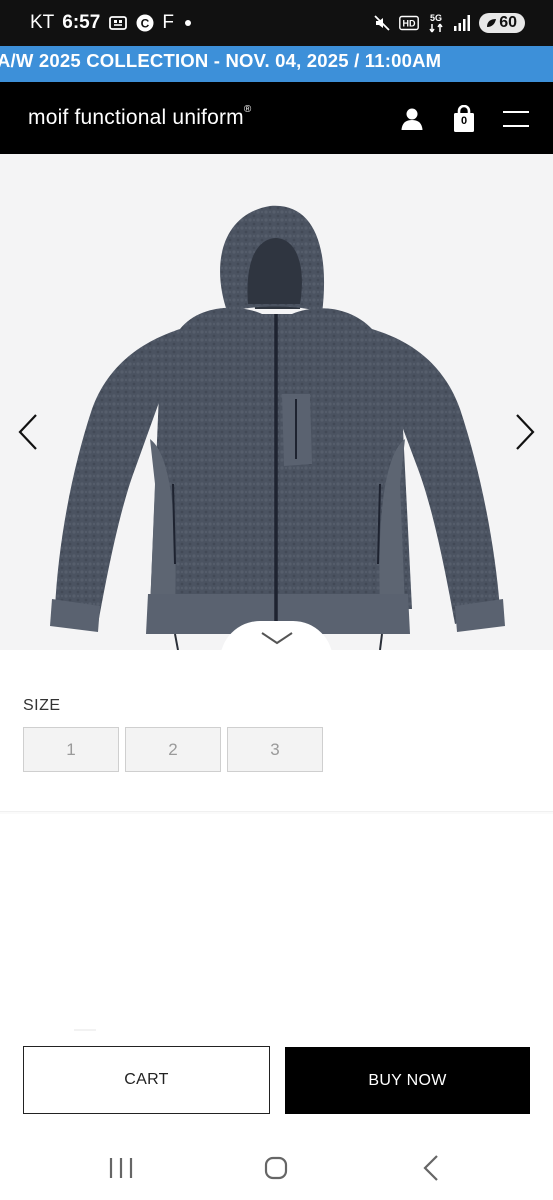  Describe the element at coordinates (188, 23) in the screenshot. I see `dot-icon` at that location.